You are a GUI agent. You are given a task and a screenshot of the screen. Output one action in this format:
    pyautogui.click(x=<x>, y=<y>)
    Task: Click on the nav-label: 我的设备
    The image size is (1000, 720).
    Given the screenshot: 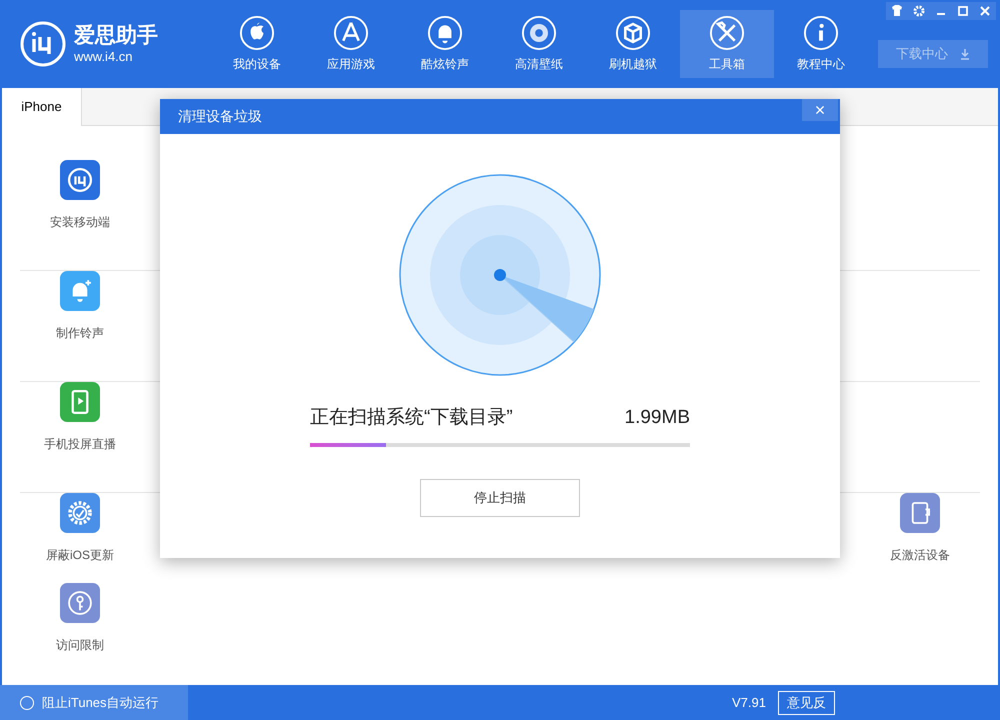 What is the action you would take?
    pyautogui.click(x=257, y=64)
    